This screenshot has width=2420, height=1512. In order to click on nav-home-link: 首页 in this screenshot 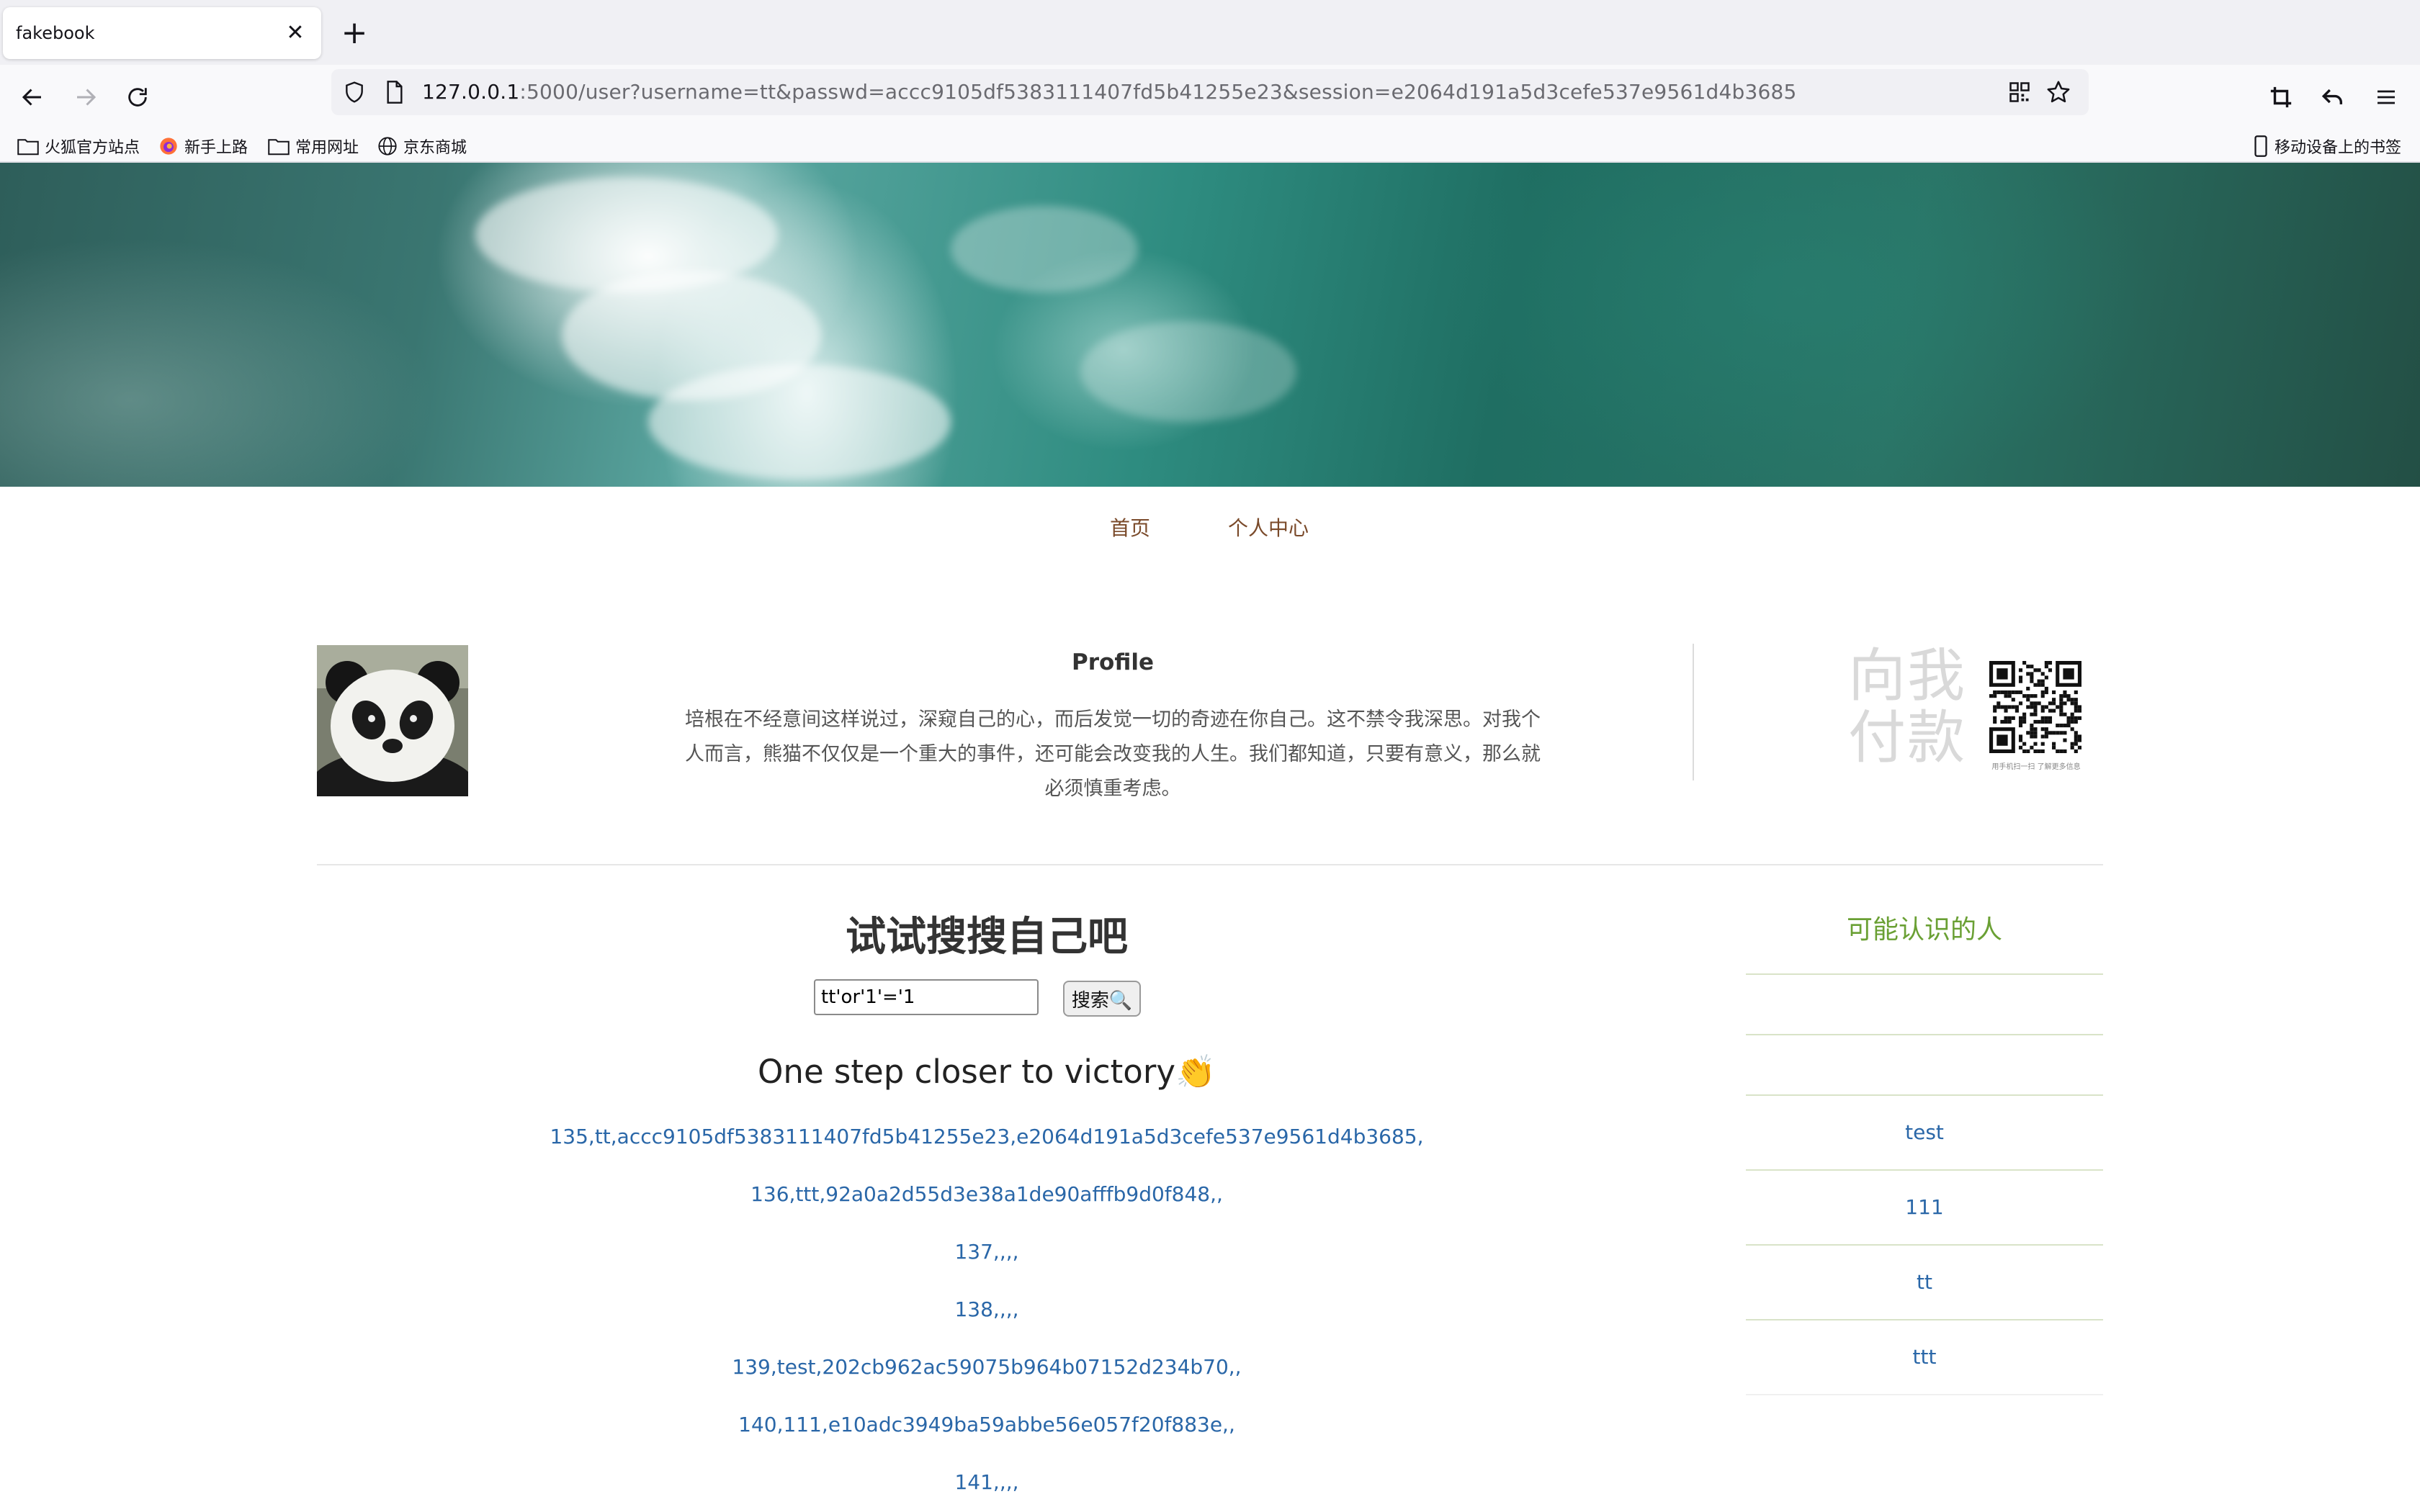, I will do `click(1130, 527)`.